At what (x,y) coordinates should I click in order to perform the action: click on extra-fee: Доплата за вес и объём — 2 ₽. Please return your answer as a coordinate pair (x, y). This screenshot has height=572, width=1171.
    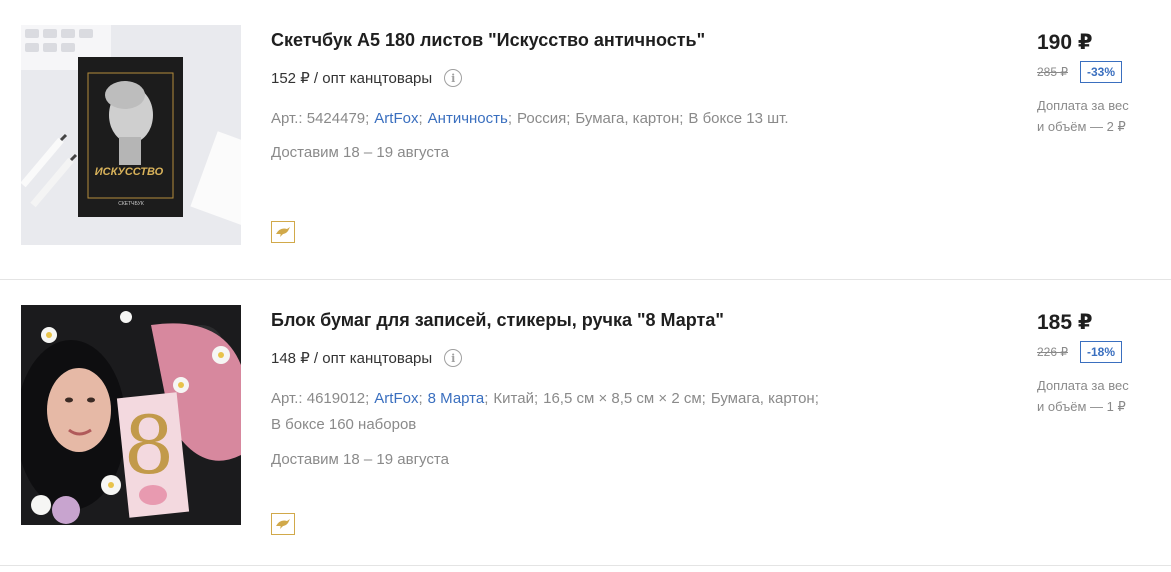
    Looking at the image, I should click on (1092, 116).